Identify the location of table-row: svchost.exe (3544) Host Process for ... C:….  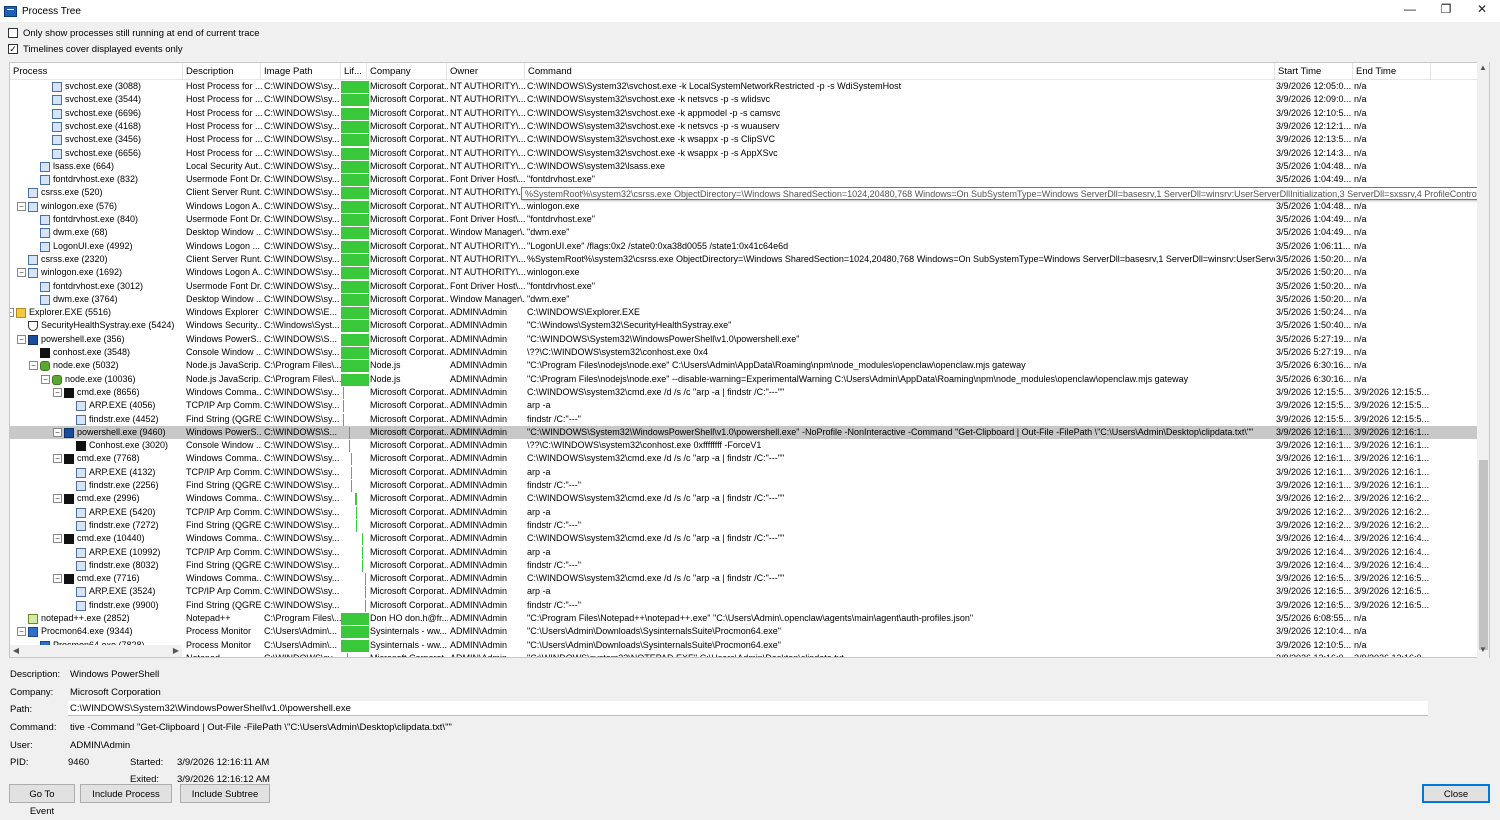
(745, 100).